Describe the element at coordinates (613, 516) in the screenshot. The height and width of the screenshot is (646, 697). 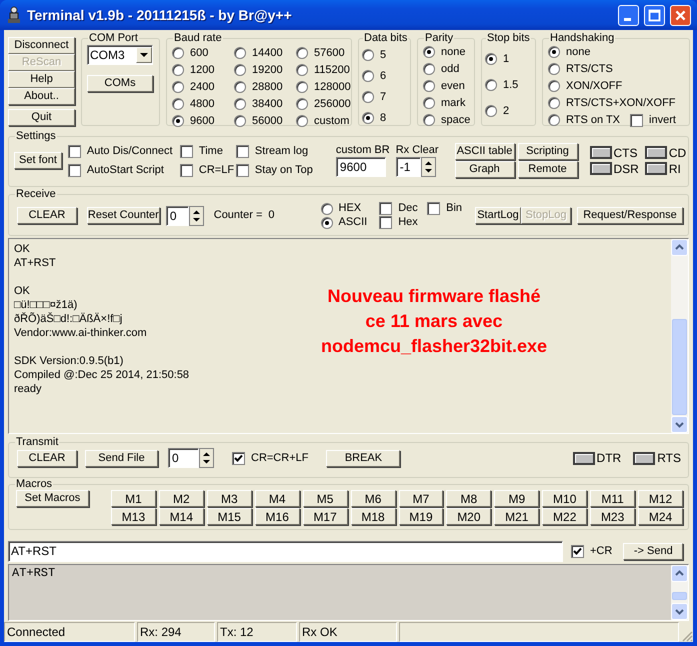
I see `macro-button: M23` at that location.